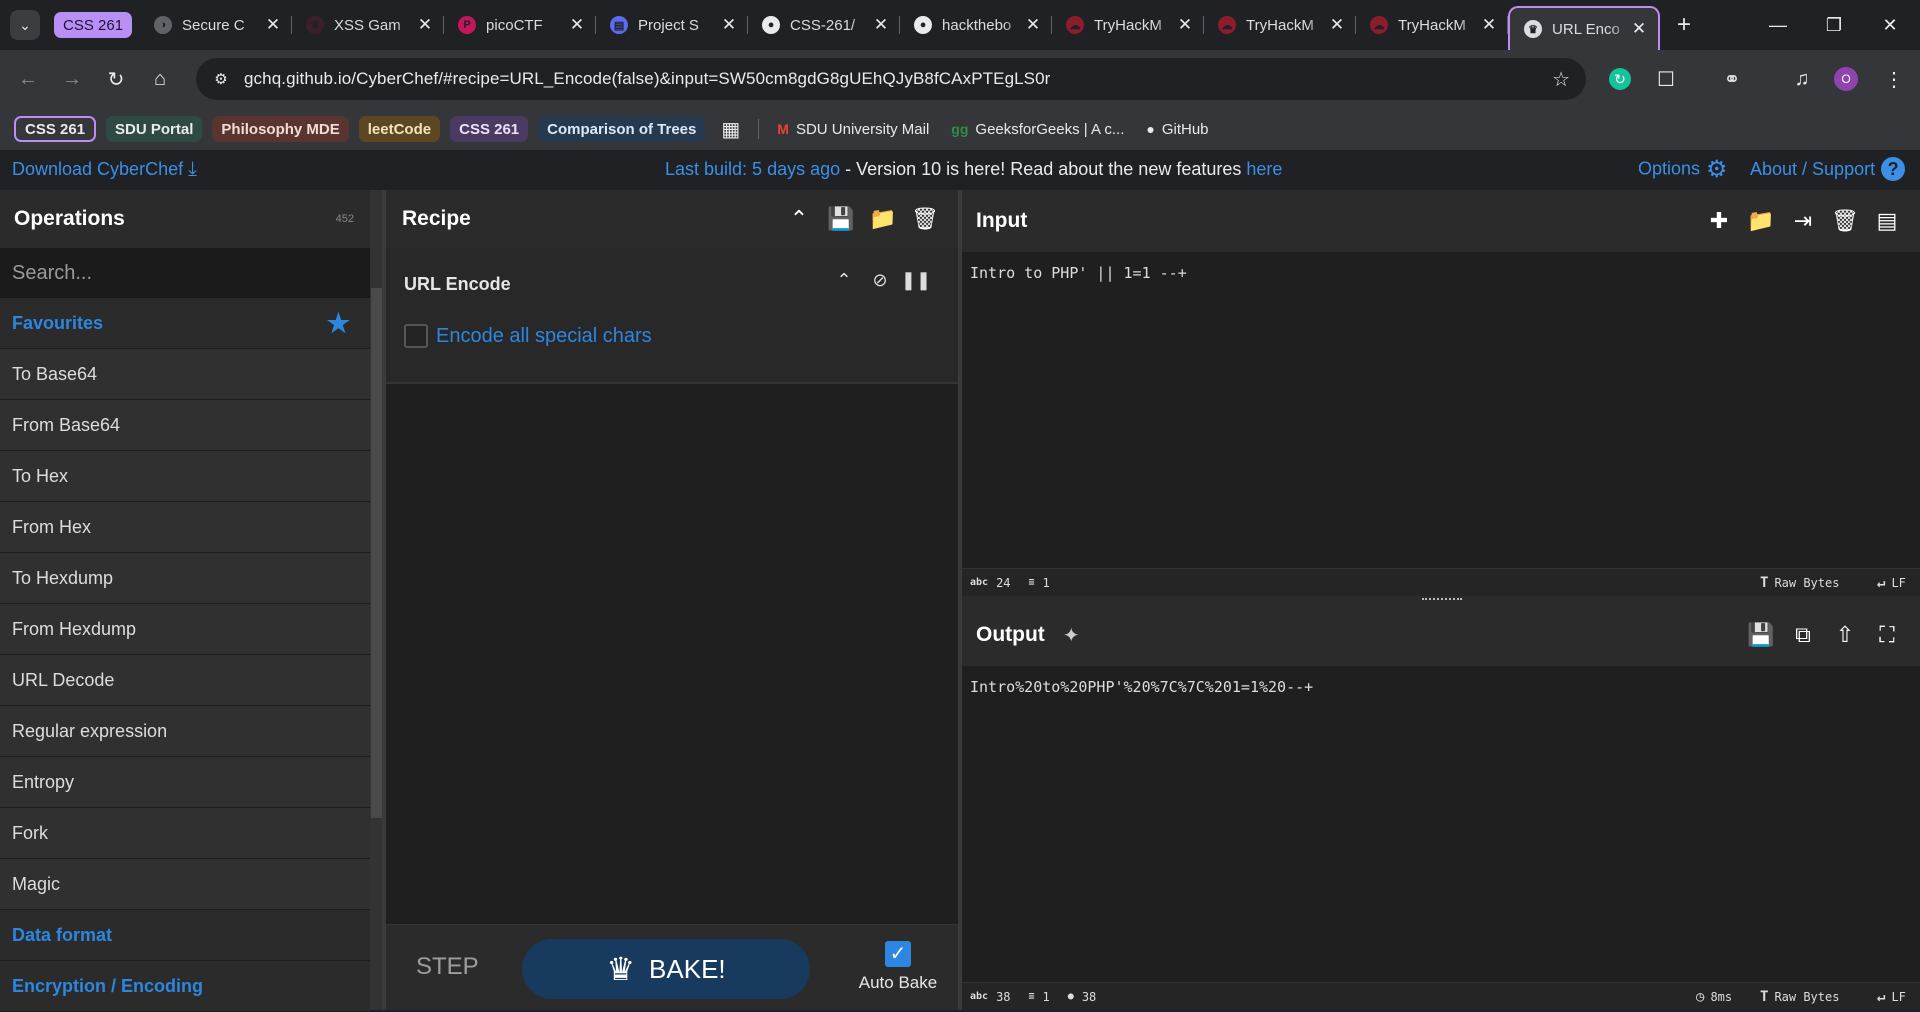 Image resolution: width=1920 pixels, height=1012 pixels. I want to click on operation-item: Entropy, so click(185, 782).